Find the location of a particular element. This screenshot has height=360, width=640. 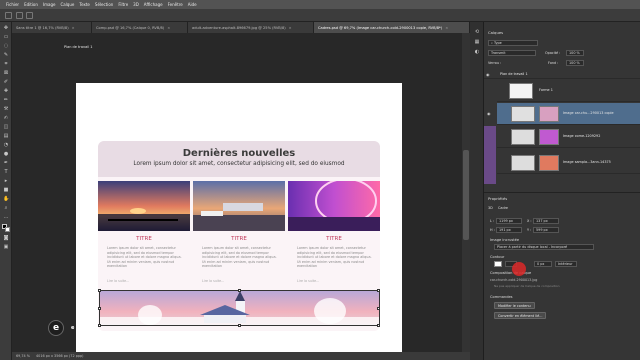

layer-name: Image car-chu...290013 copie is located at coordinates (588, 113).